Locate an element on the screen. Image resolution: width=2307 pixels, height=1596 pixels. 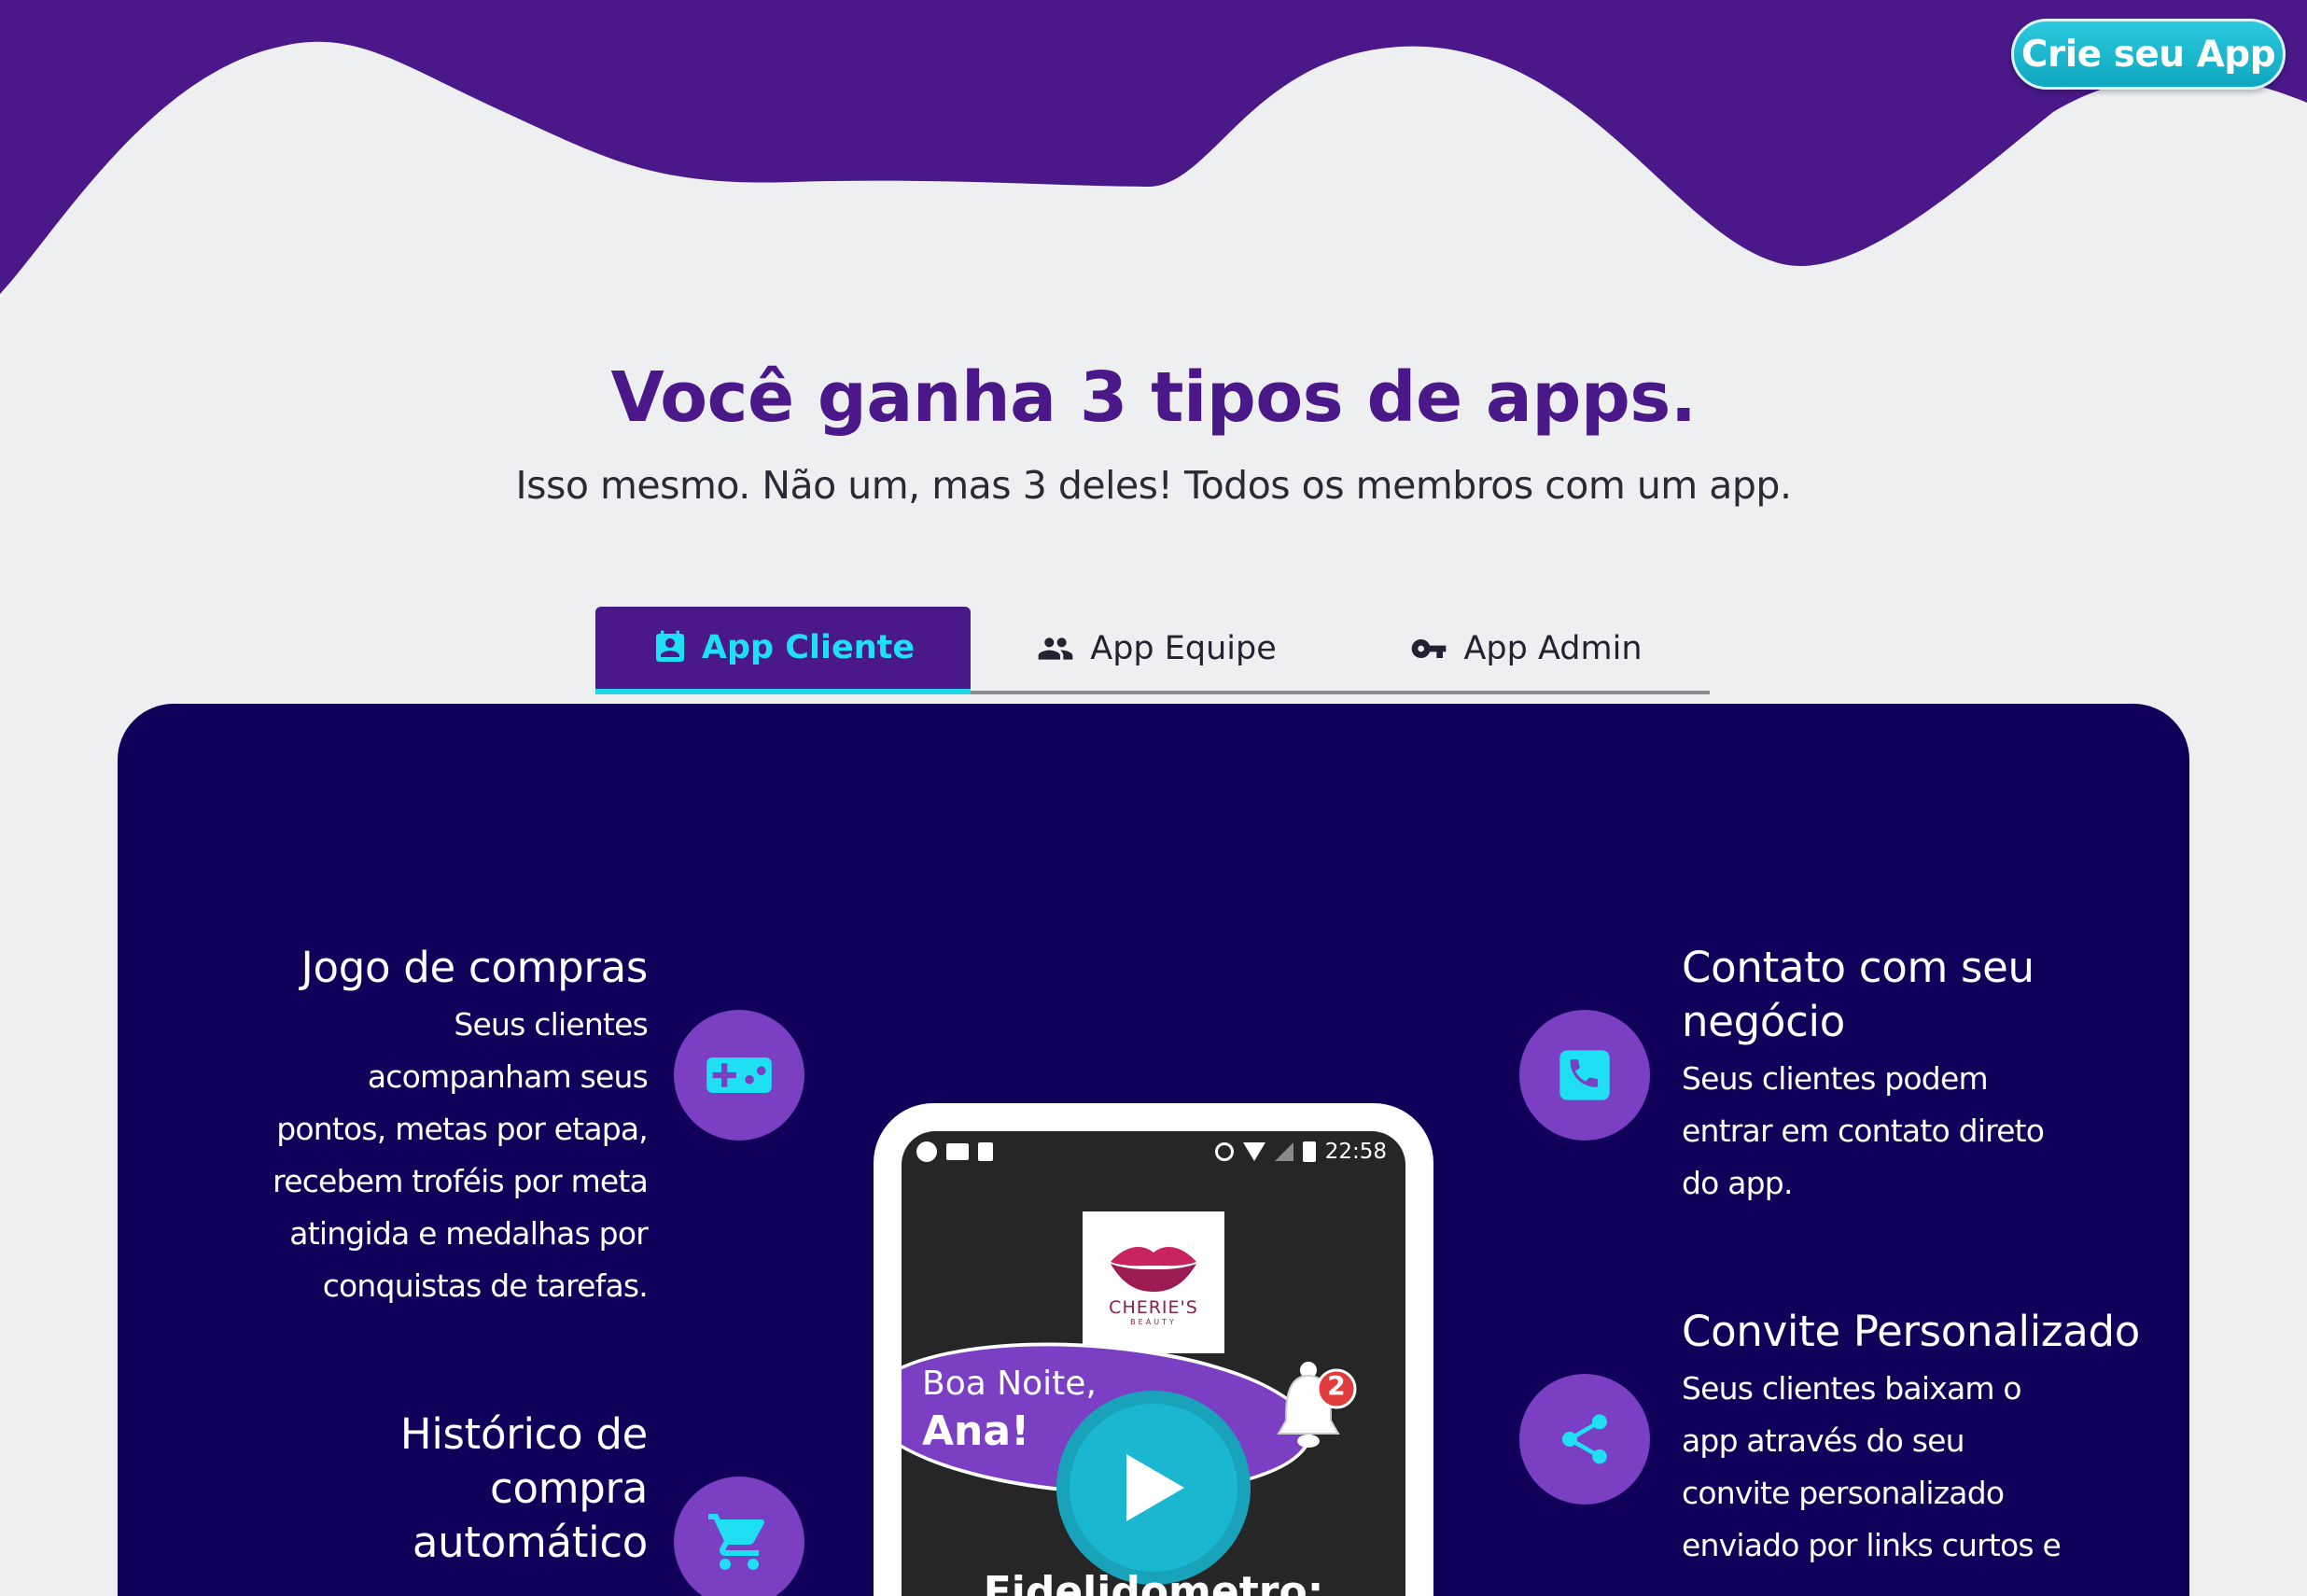
business-logo: CHERIE'S BEAUTY is located at coordinates (1153, 1282).